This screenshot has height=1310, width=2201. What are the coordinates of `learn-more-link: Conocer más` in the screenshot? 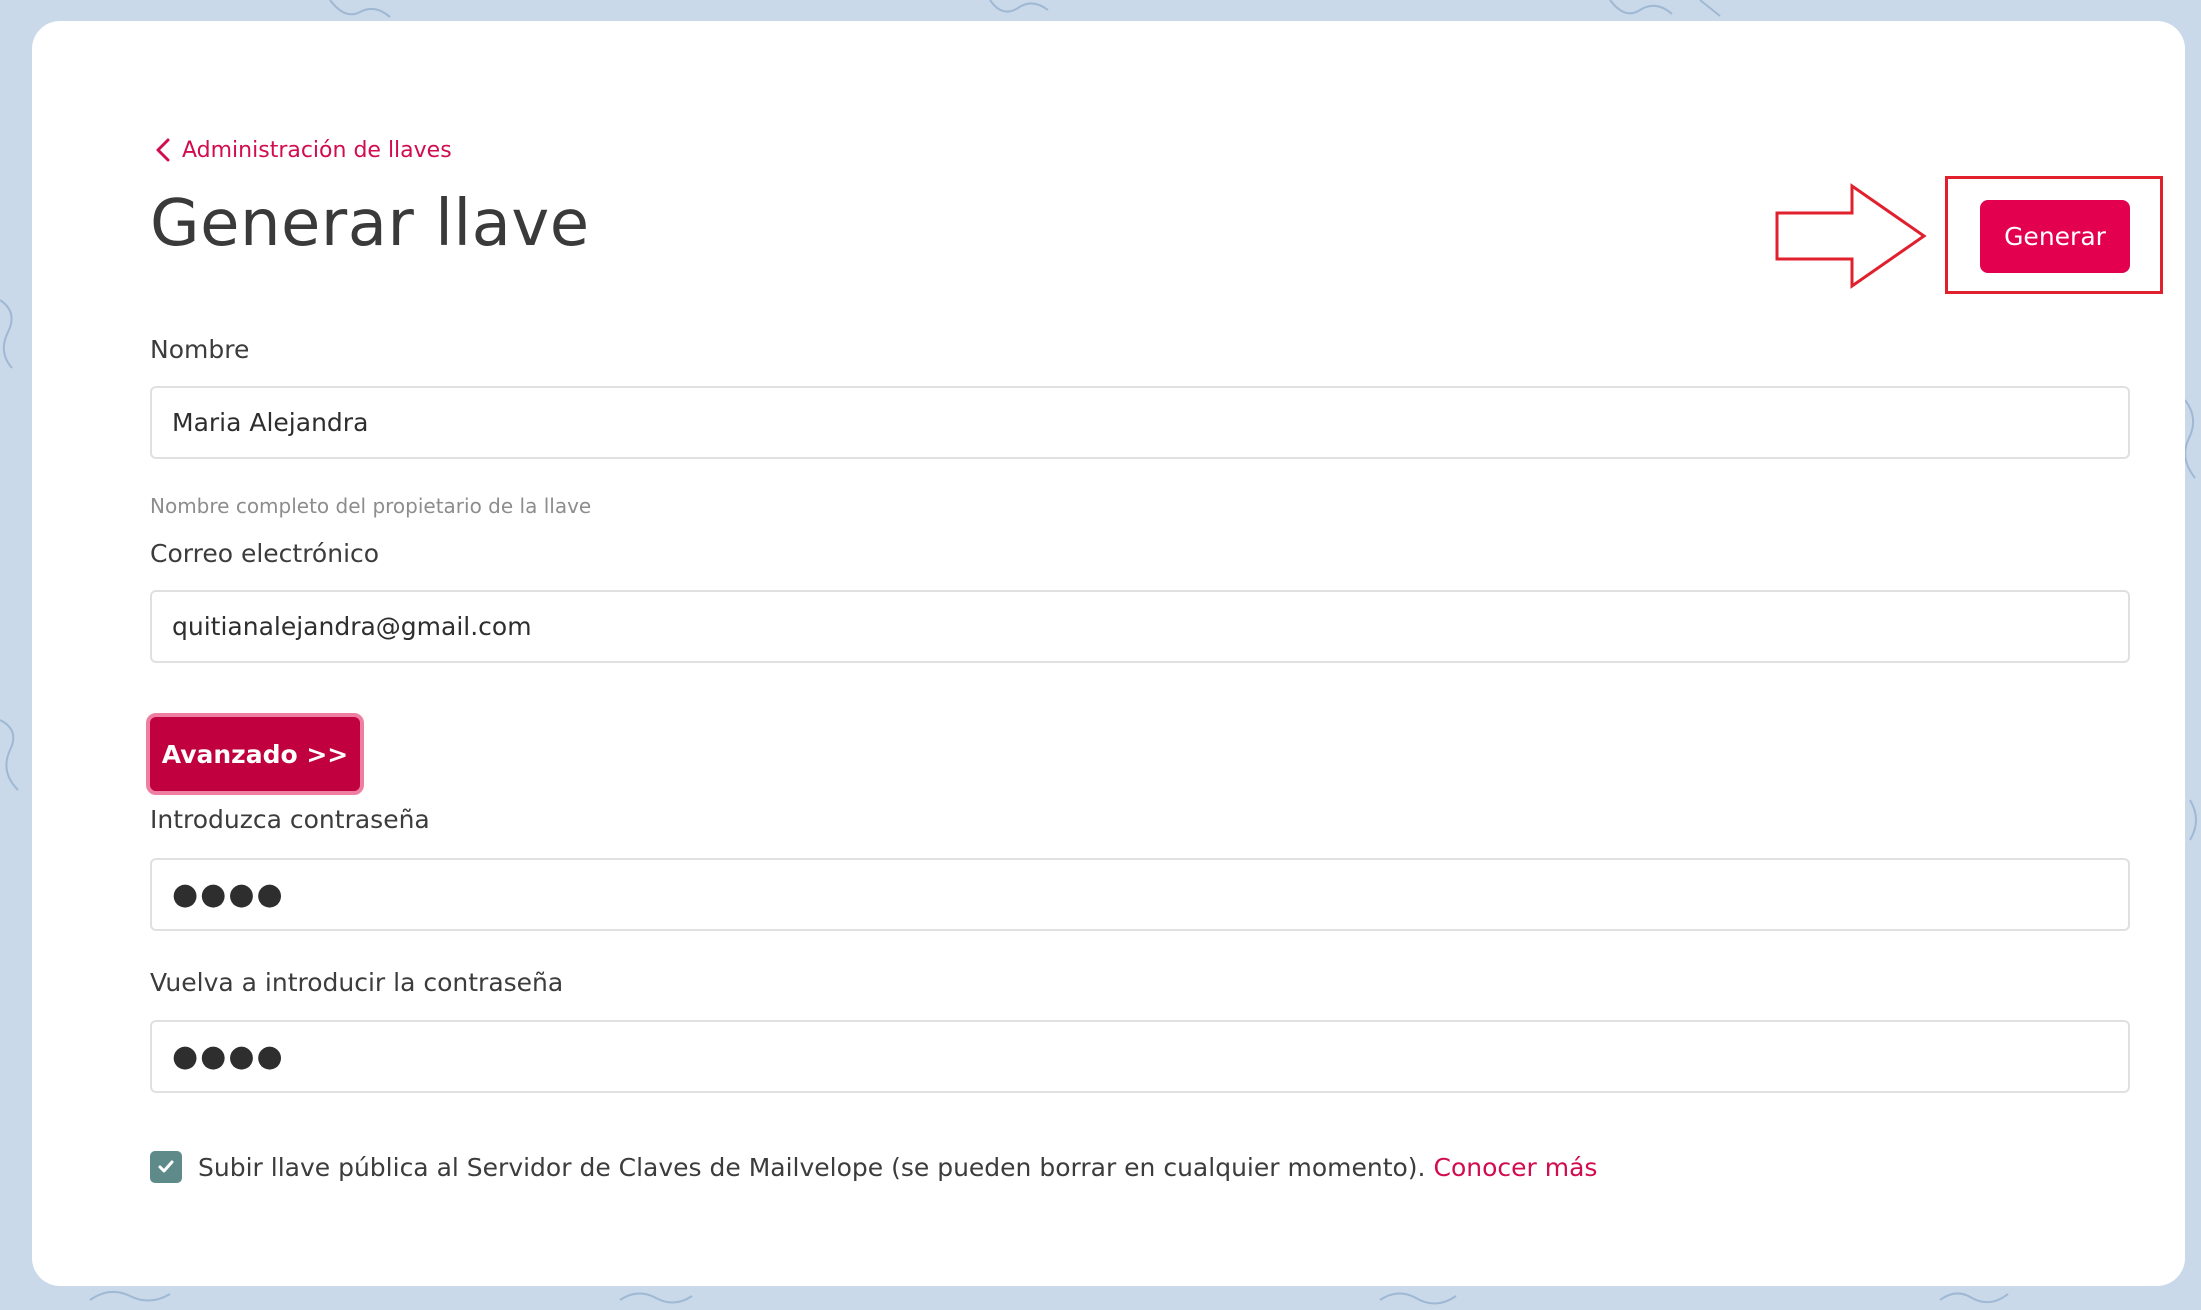 It's located at (1516, 1167).